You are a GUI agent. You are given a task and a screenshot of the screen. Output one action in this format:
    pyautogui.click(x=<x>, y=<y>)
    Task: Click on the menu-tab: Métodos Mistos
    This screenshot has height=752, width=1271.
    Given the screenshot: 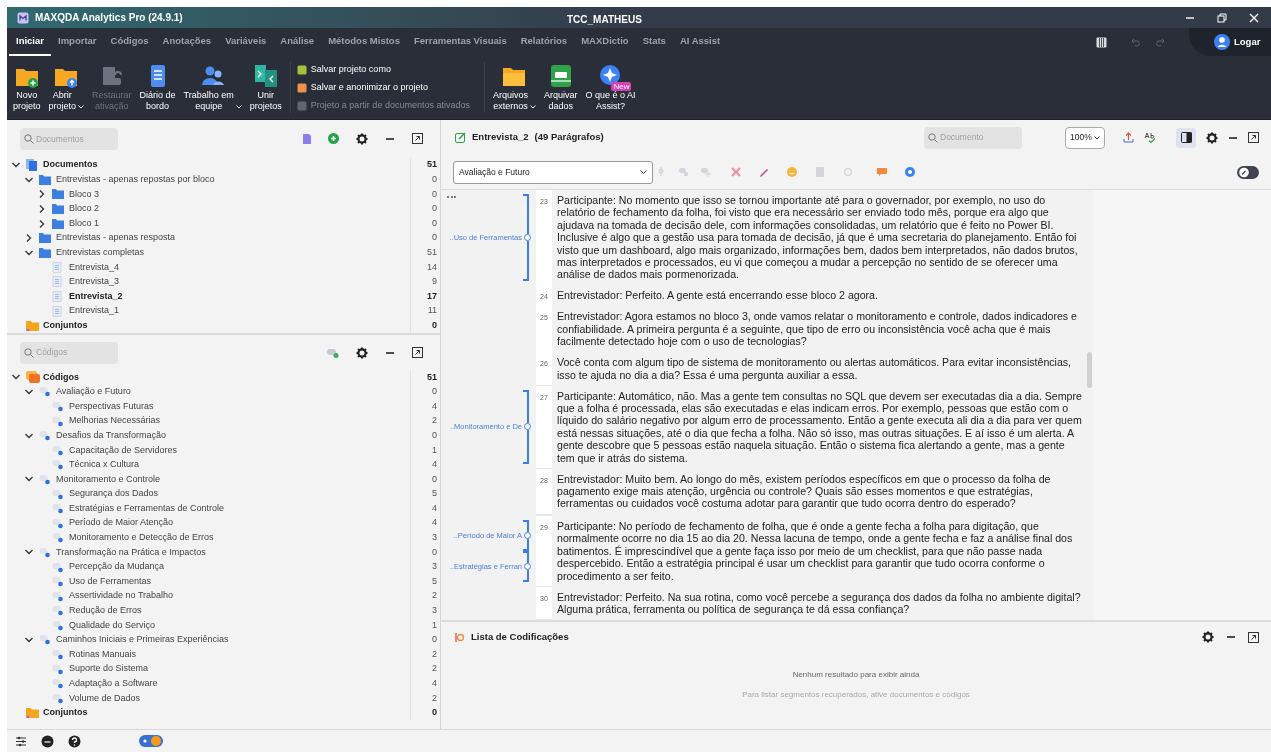 What is the action you would take?
    pyautogui.click(x=364, y=42)
    